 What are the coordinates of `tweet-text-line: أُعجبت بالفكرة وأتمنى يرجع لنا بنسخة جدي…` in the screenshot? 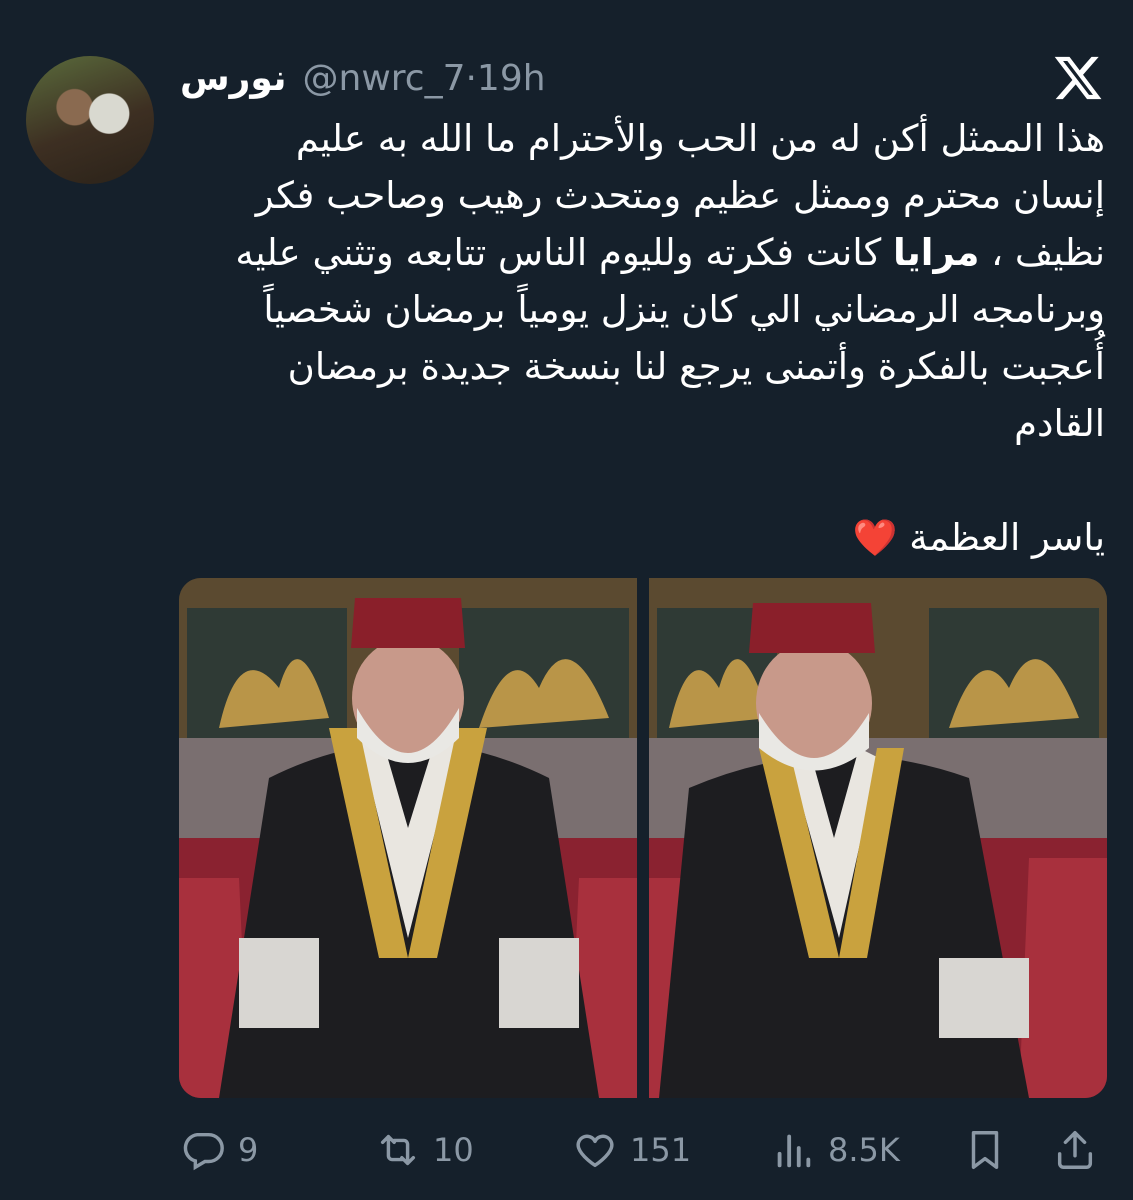 It's located at (696, 366).